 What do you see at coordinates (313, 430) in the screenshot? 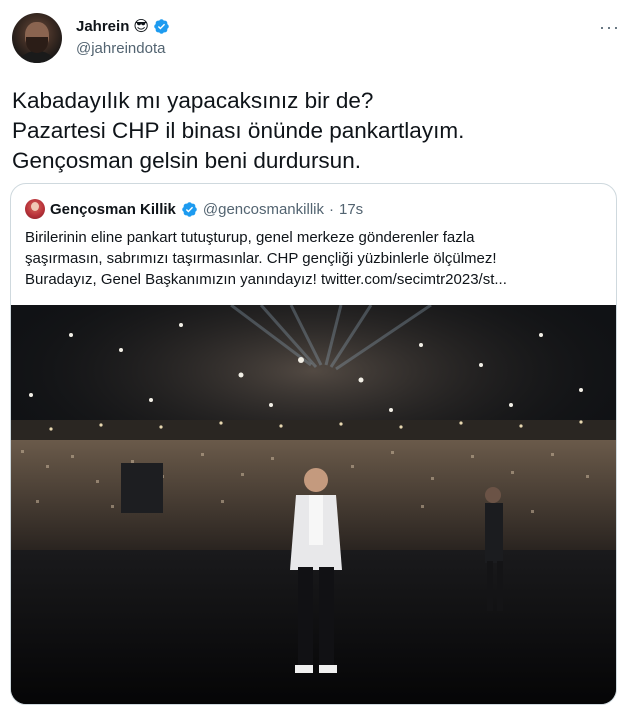
I see `balcony` at bounding box center [313, 430].